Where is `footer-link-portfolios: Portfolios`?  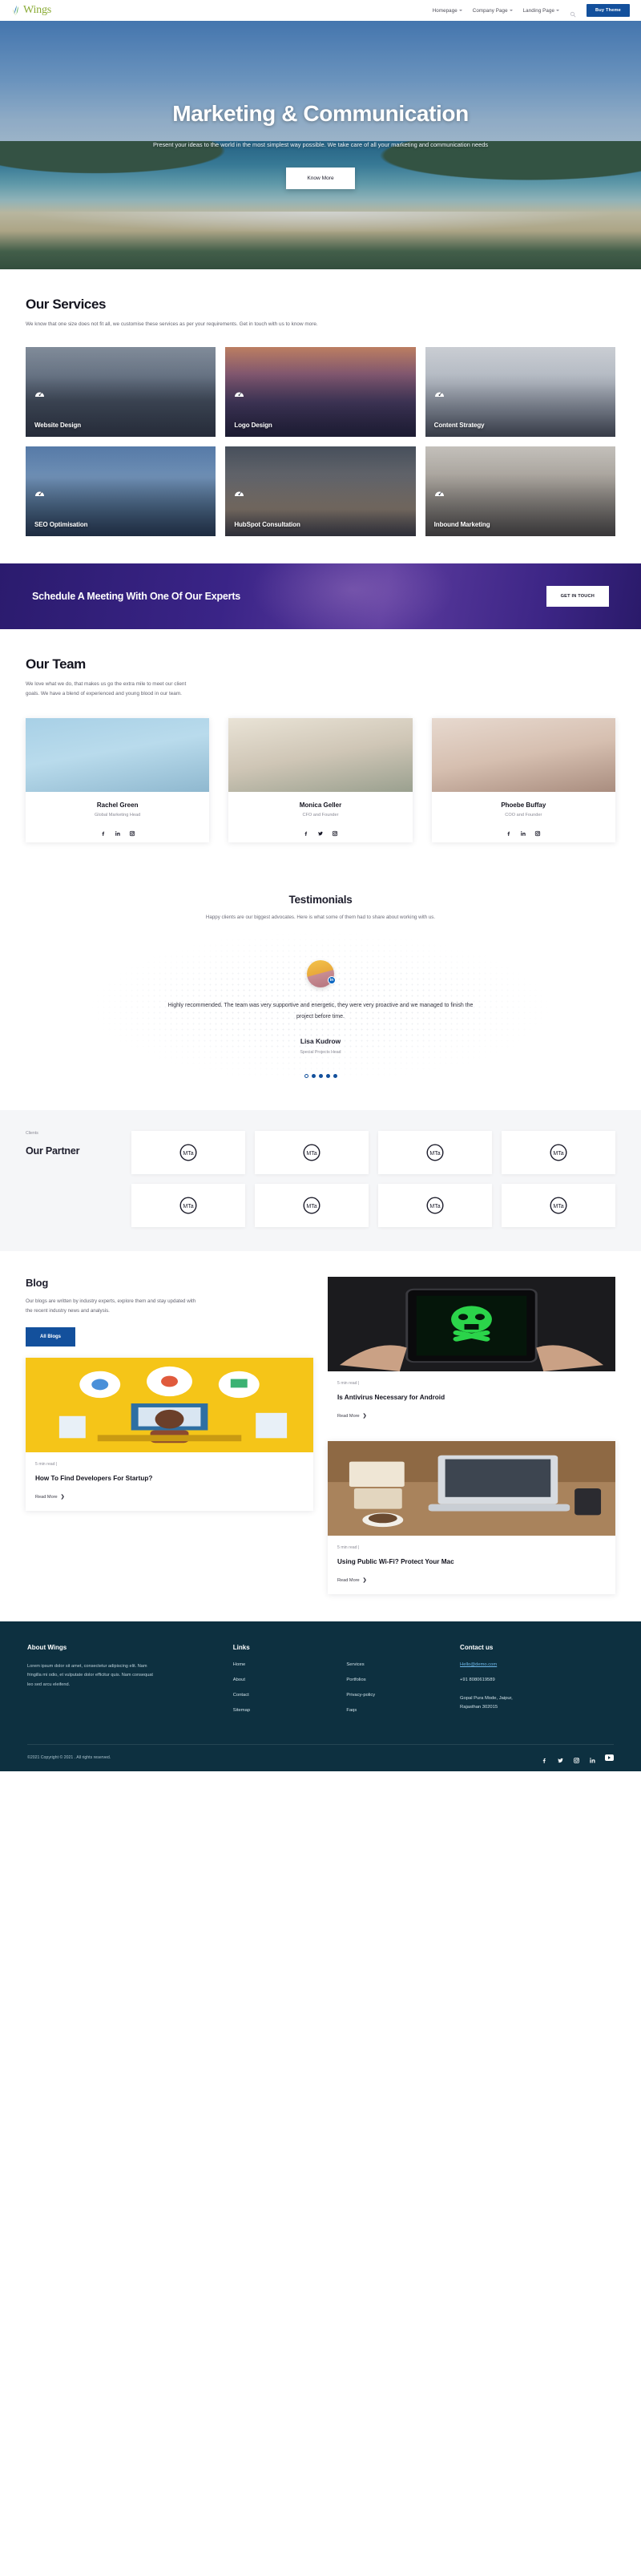 footer-link-portfolios: Portfolios is located at coordinates (399, 1680).